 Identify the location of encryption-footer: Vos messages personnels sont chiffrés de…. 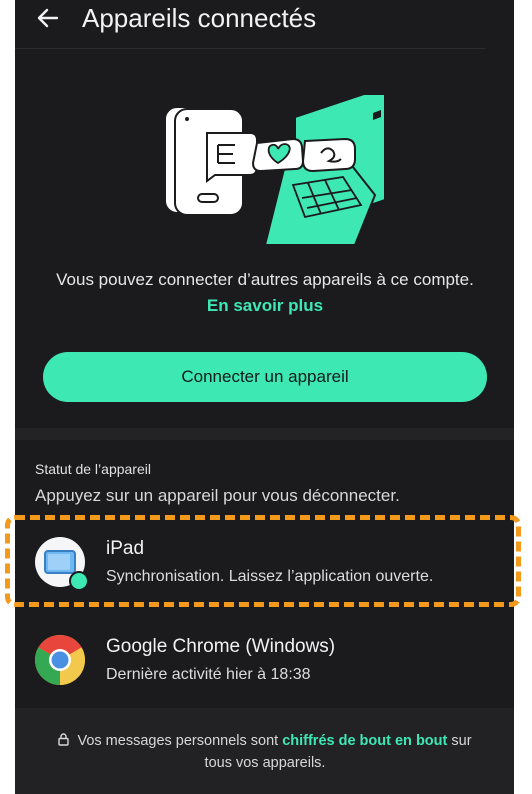
(264, 751).